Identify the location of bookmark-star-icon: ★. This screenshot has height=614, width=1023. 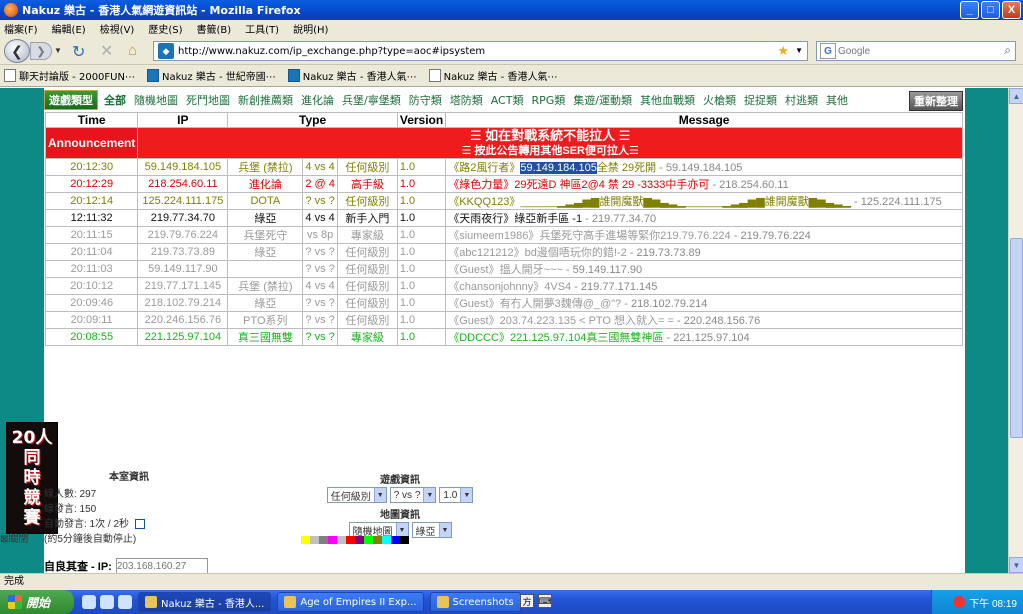
(783, 51).